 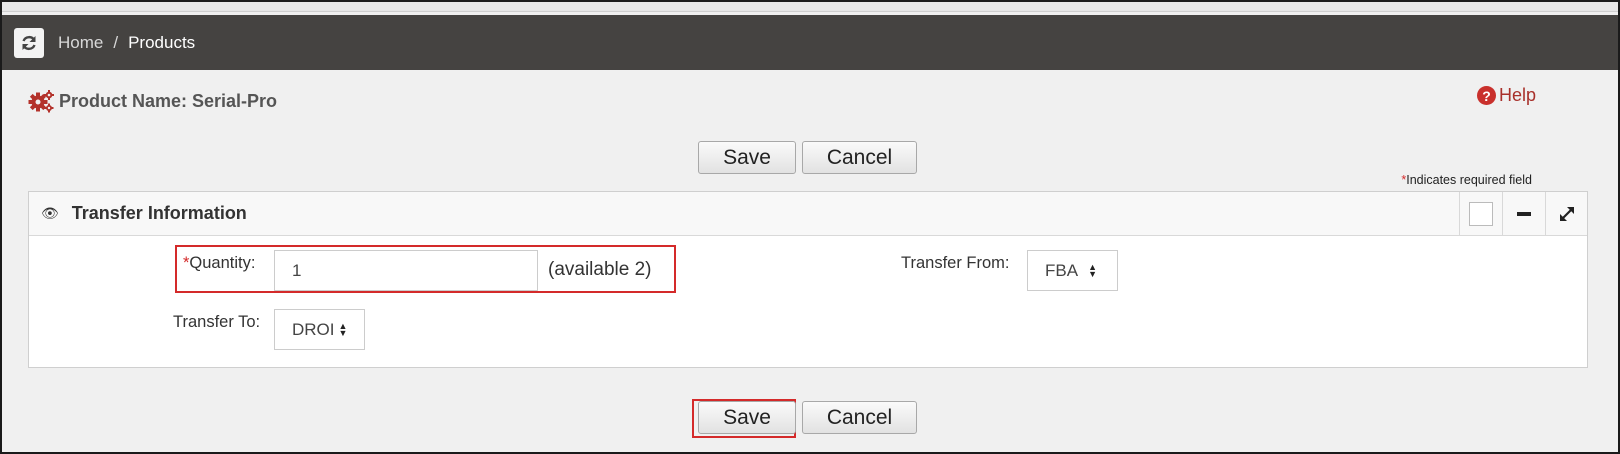 I want to click on available-quantity: (available 2), so click(x=600, y=269).